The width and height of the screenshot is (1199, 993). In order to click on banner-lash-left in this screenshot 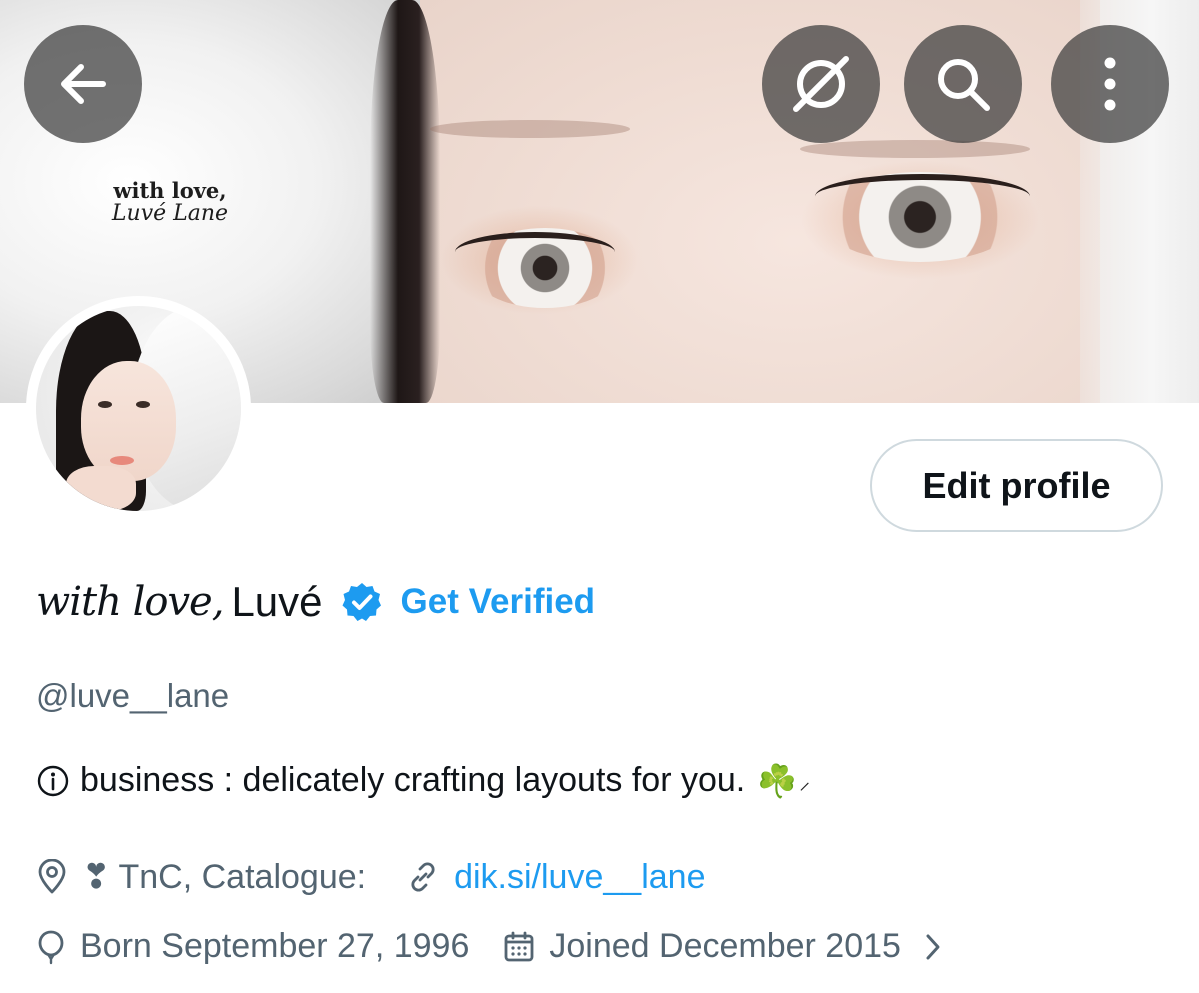, I will do `click(535, 252)`.